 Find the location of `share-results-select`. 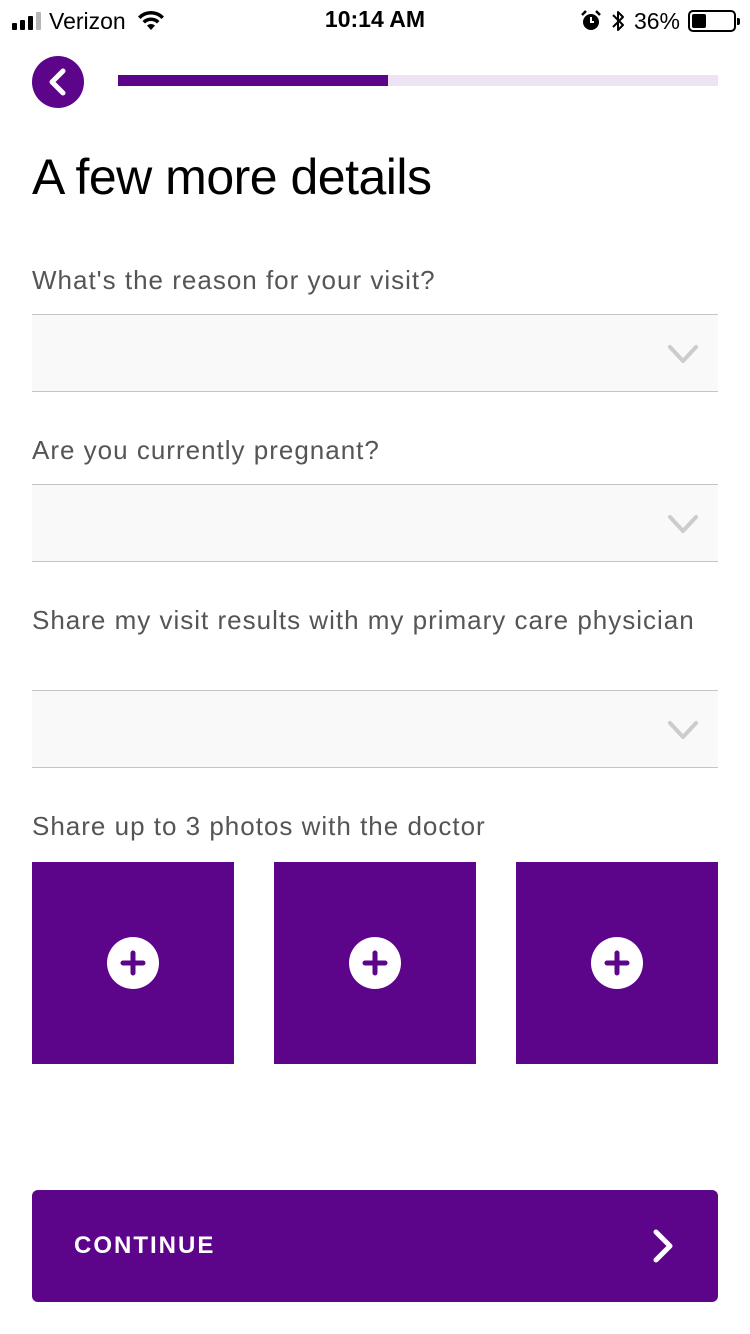

share-results-select is located at coordinates (375, 729).